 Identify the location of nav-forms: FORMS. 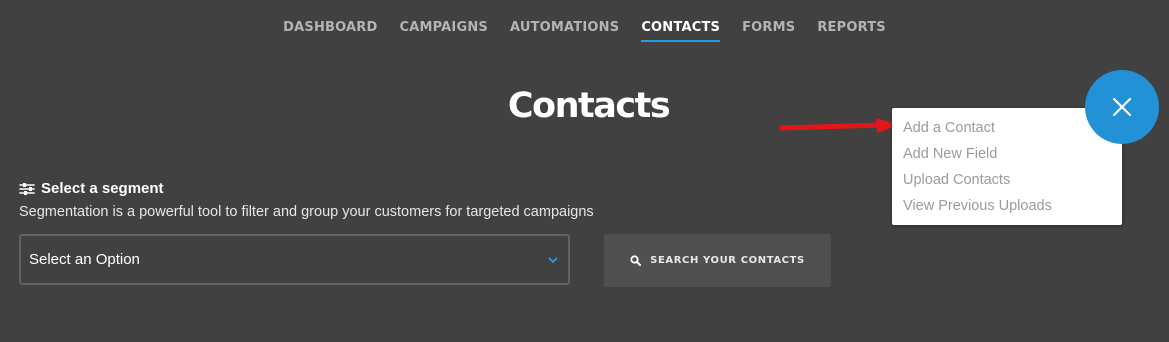
(768, 31).